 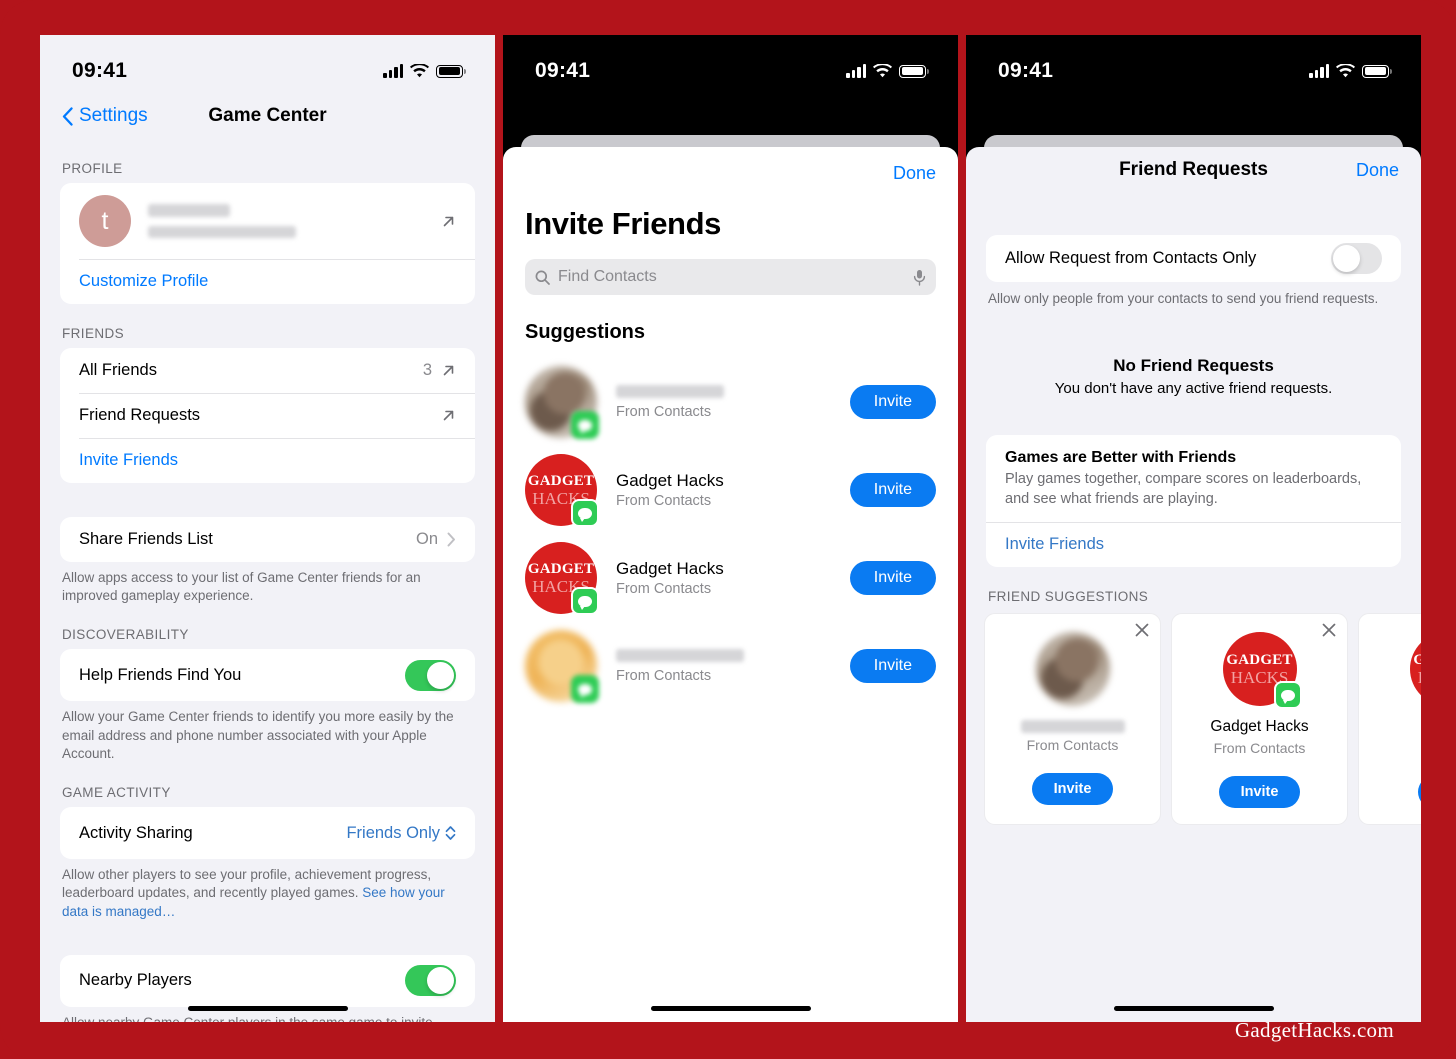 I want to click on sheet-toolbar: Friend Requests Done, so click(x=1193, y=170).